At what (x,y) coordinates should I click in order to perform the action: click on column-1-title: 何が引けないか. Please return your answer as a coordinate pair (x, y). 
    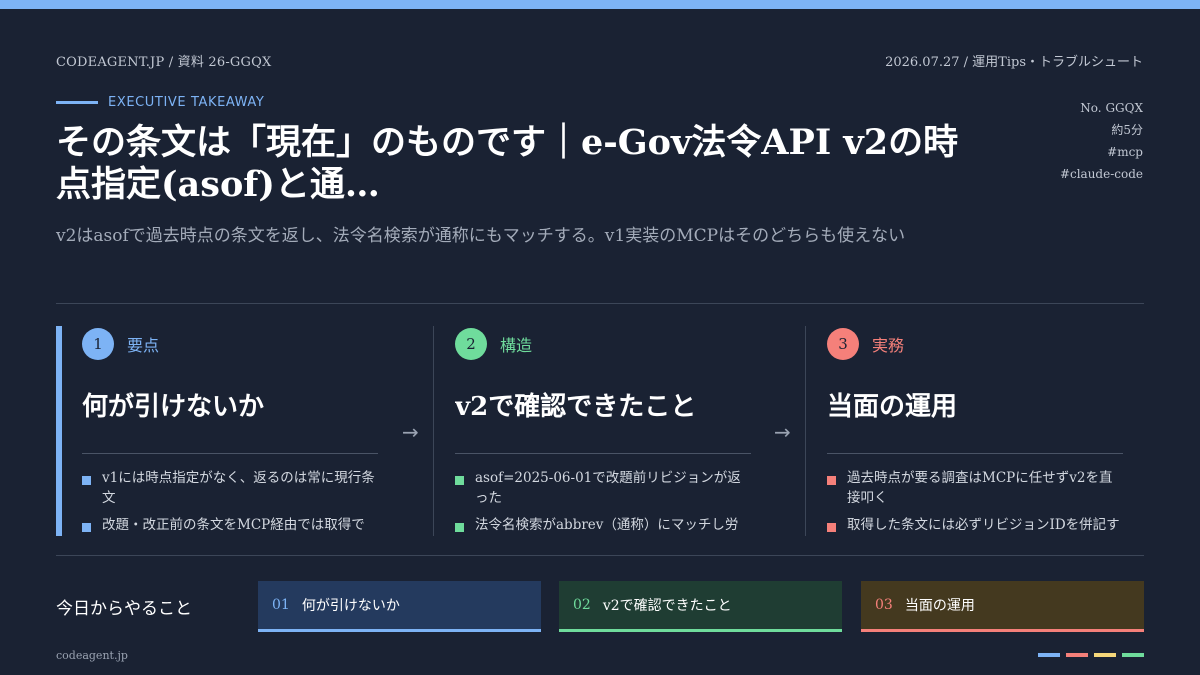
    Looking at the image, I should click on (173, 407).